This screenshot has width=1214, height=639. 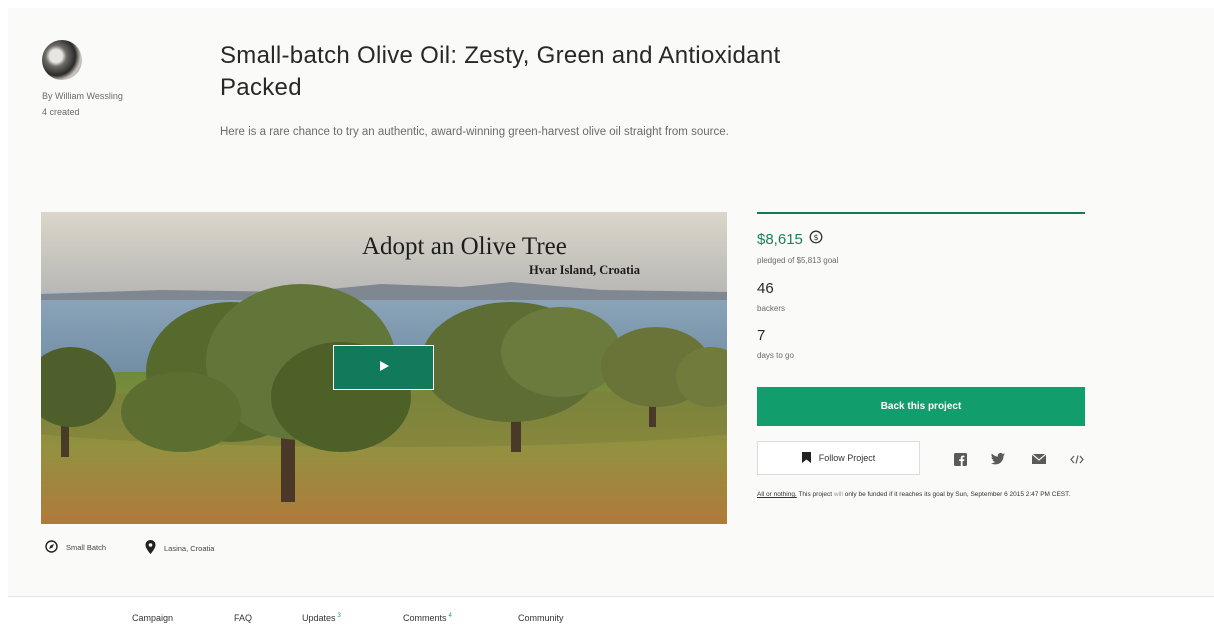 I want to click on tab-label: Comments, so click(x=425, y=618).